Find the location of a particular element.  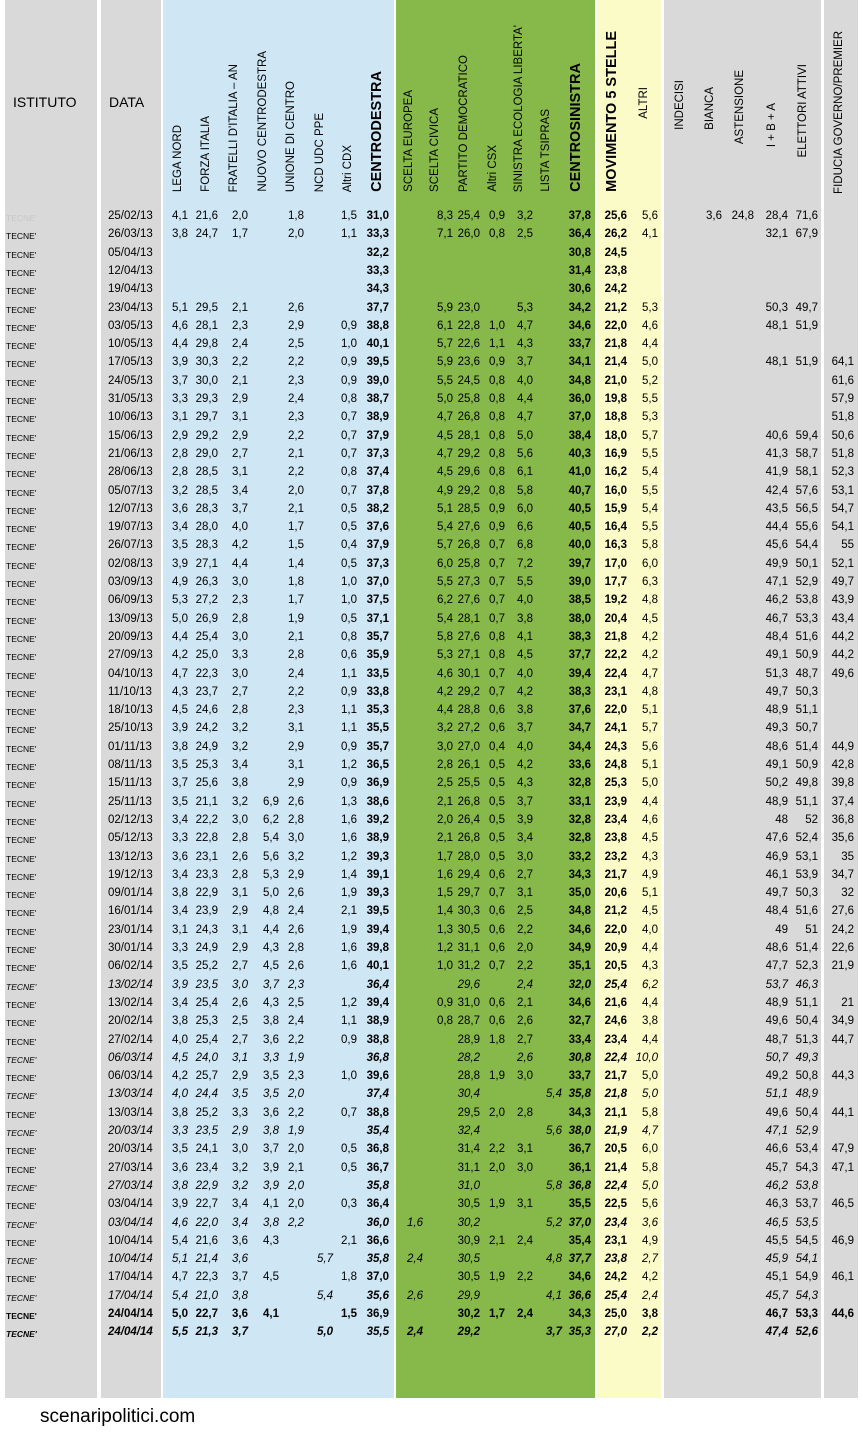

cell-al: 4,4 is located at coordinates (650, 1002).